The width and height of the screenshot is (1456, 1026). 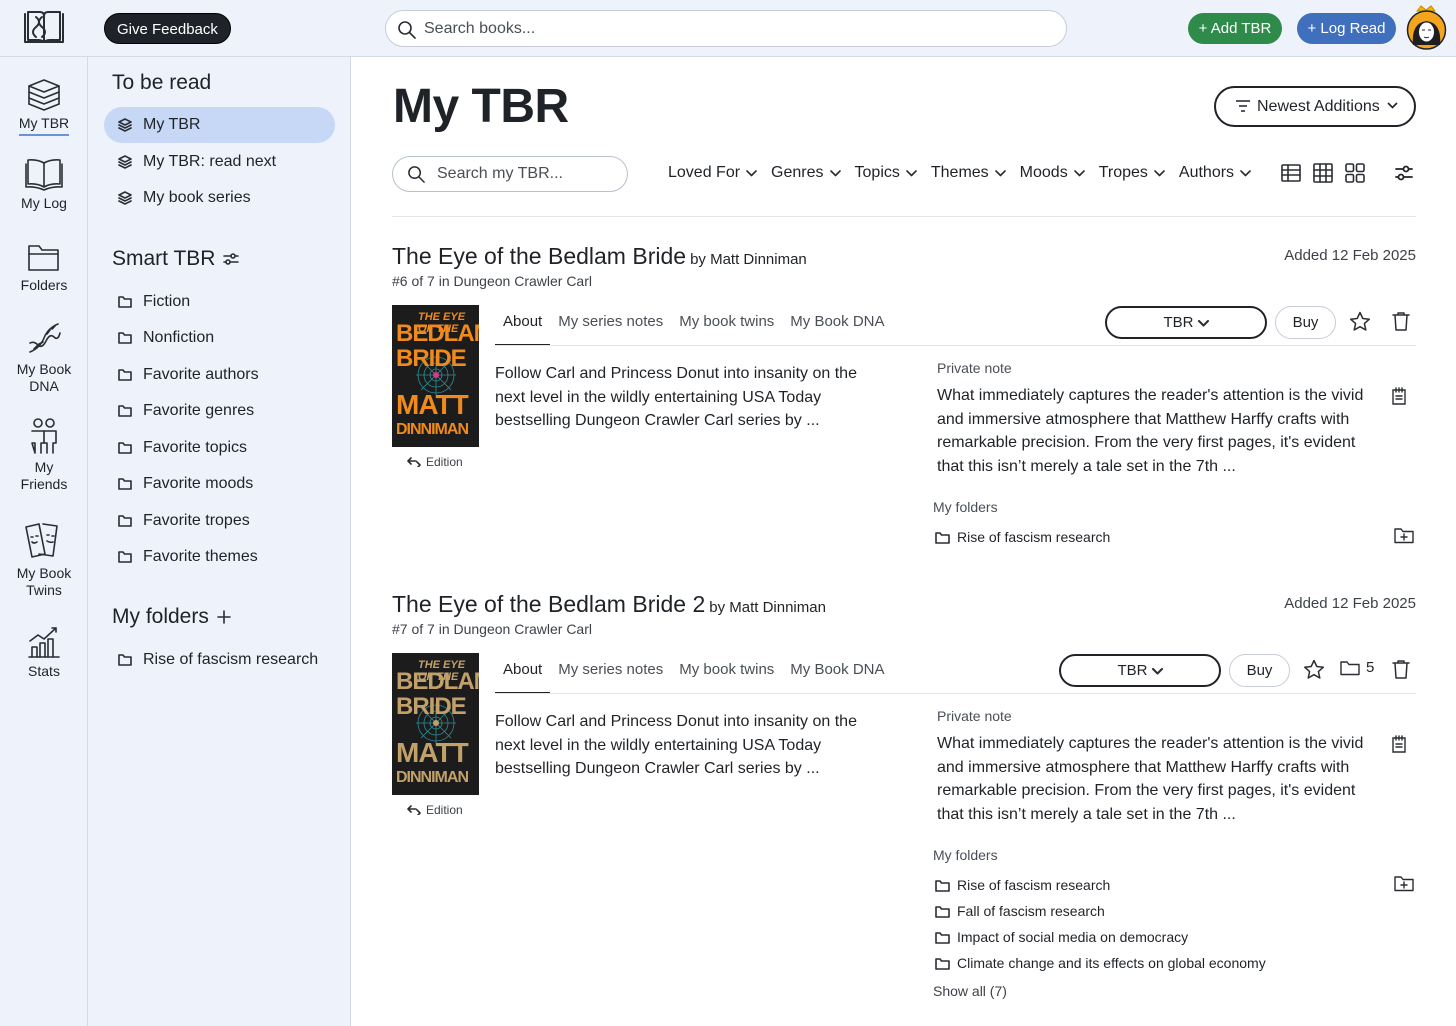 I want to click on tune-icon, so click(x=231, y=259).